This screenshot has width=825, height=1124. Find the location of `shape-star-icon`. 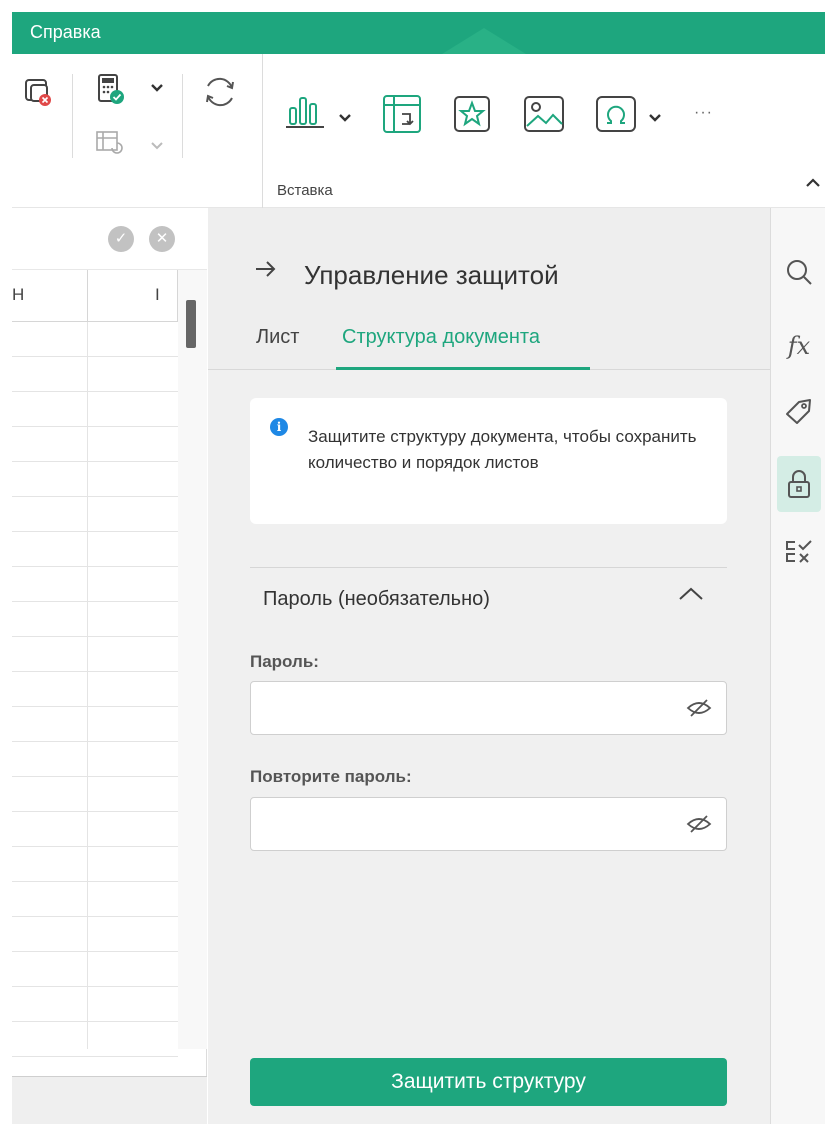

shape-star-icon is located at coordinates (472, 116).